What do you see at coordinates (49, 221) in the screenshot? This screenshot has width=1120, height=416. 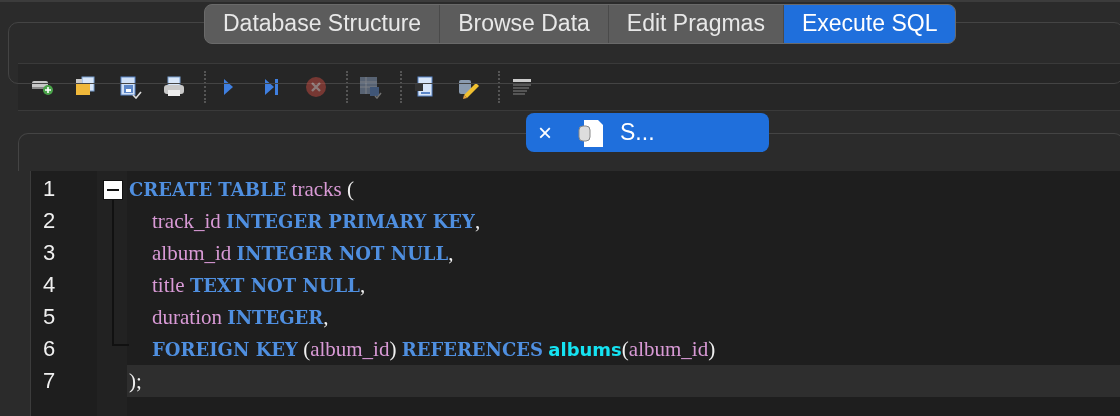 I see `line-number: 2` at bounding box center [49, 221].